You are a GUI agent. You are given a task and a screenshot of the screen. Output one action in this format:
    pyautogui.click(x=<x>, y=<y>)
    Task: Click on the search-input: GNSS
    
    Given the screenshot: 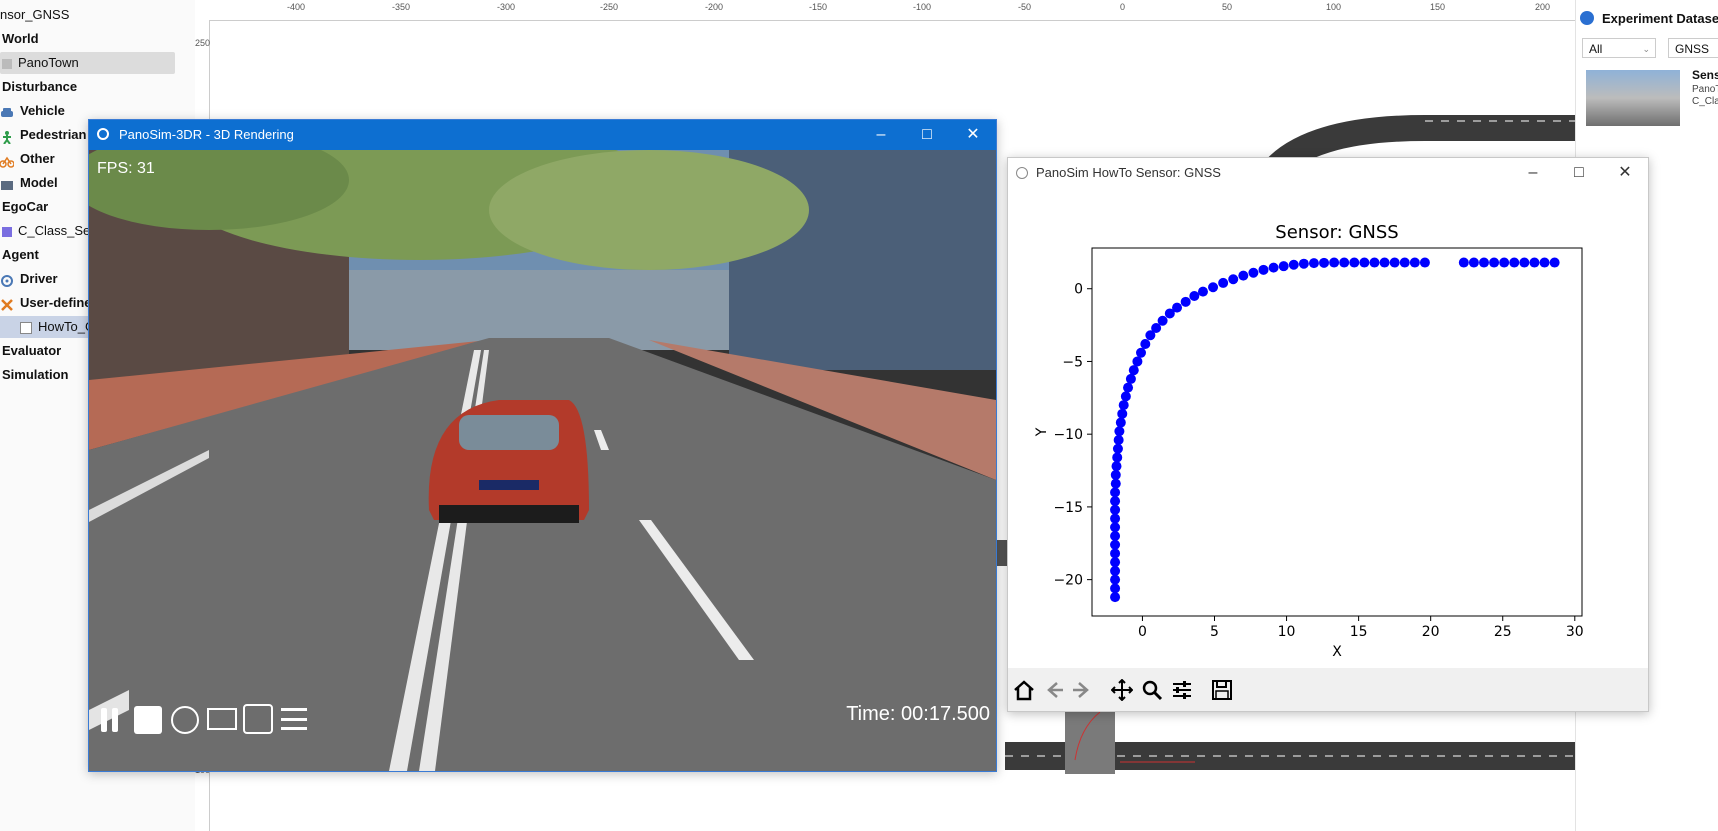 What is the action you would take?
    pyautogui.click(x=1693, y=48)
    